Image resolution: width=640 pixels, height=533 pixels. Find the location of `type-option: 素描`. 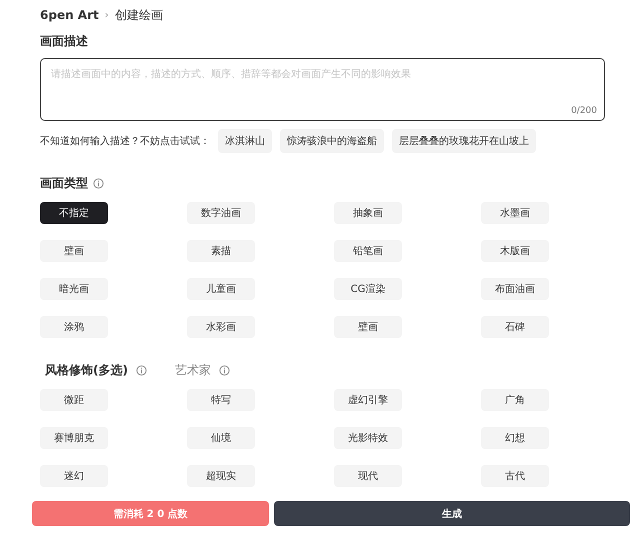

type-option: 素描 is located at coordinates (221, 251).